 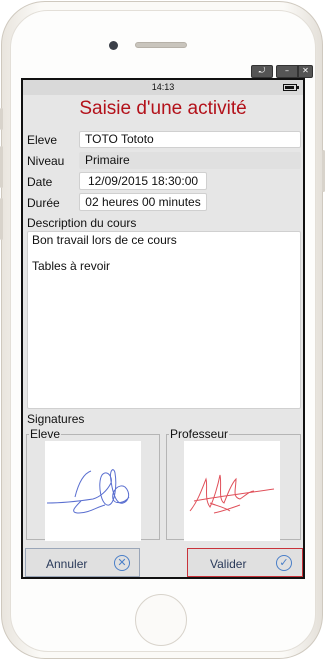 I want to click on status-time: 14:13, so click(x=163, y=87).